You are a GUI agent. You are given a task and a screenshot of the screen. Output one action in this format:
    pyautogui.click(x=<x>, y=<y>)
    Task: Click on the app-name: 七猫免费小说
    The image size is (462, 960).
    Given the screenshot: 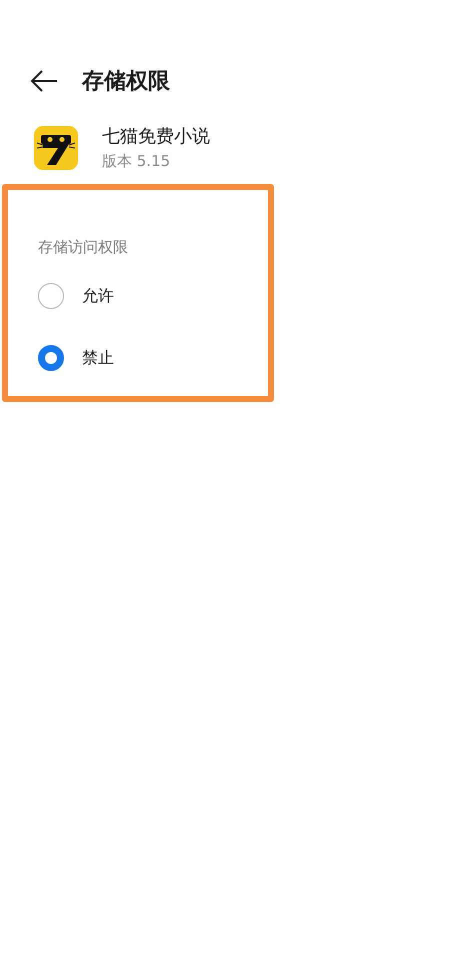 What is the action you would take?
    pyautogui.click(x=156, y=137)
    